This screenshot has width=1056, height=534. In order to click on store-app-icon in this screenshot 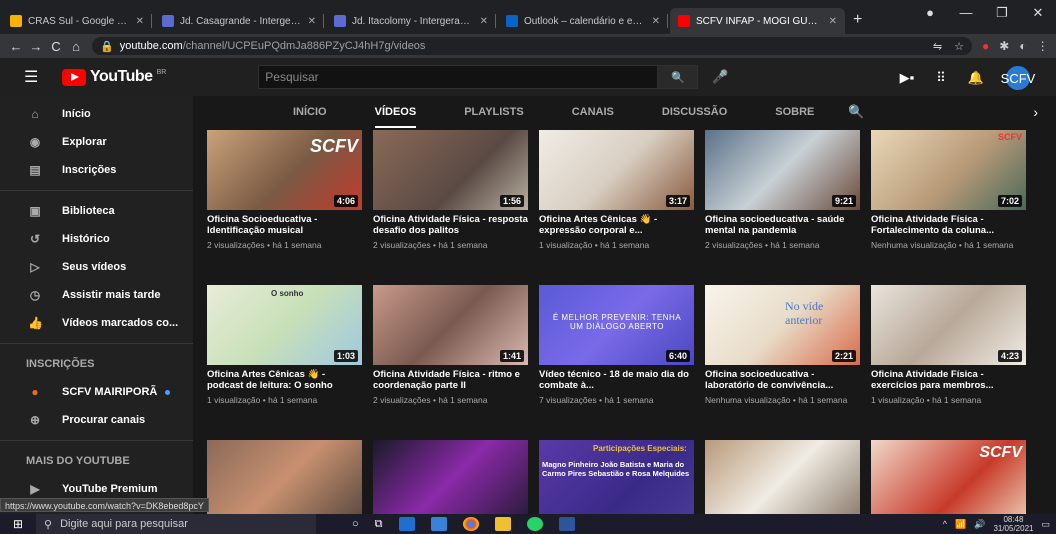, I will do `click(438, 524)`.